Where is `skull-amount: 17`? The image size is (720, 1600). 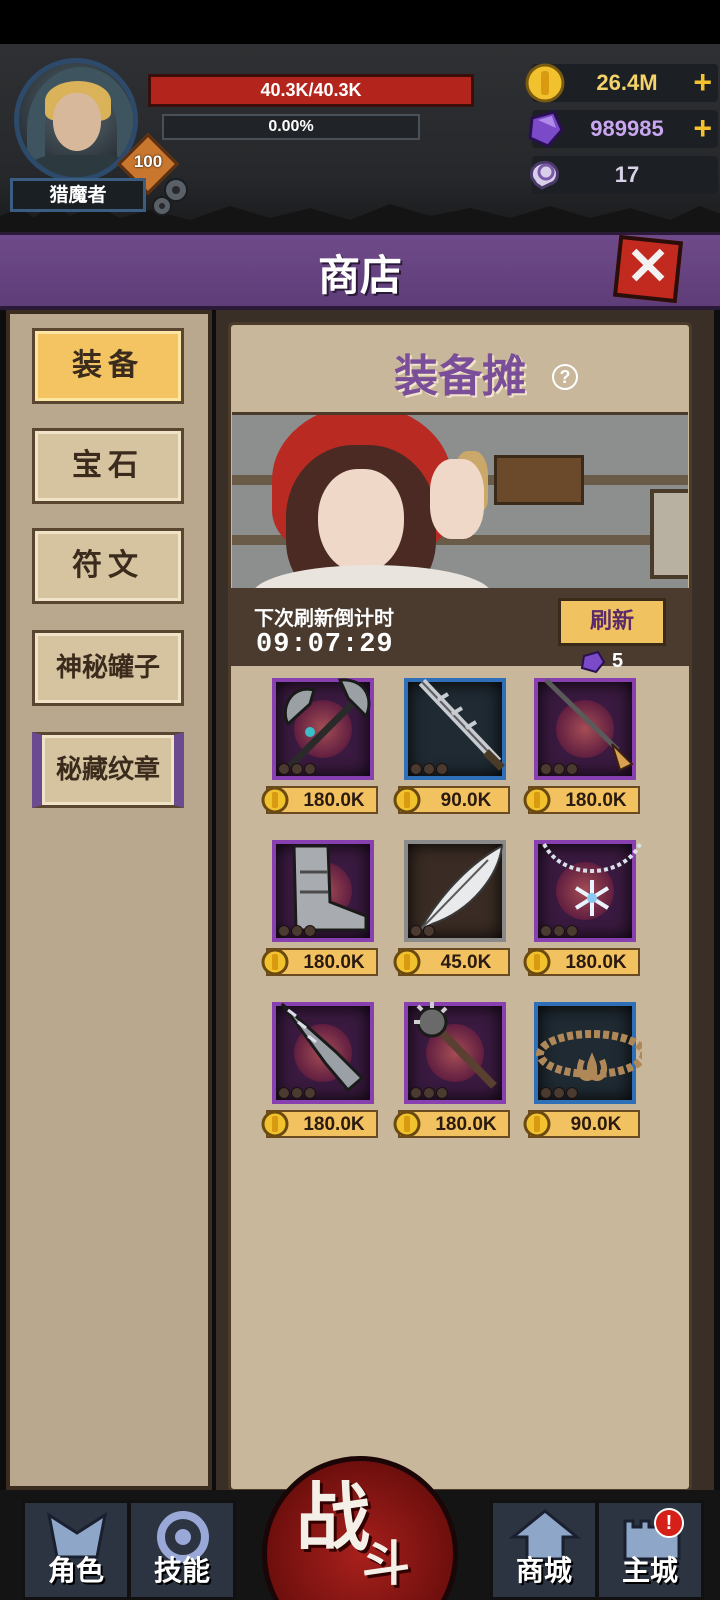 skull-amount: 17 is located at coordinates (627, 174).